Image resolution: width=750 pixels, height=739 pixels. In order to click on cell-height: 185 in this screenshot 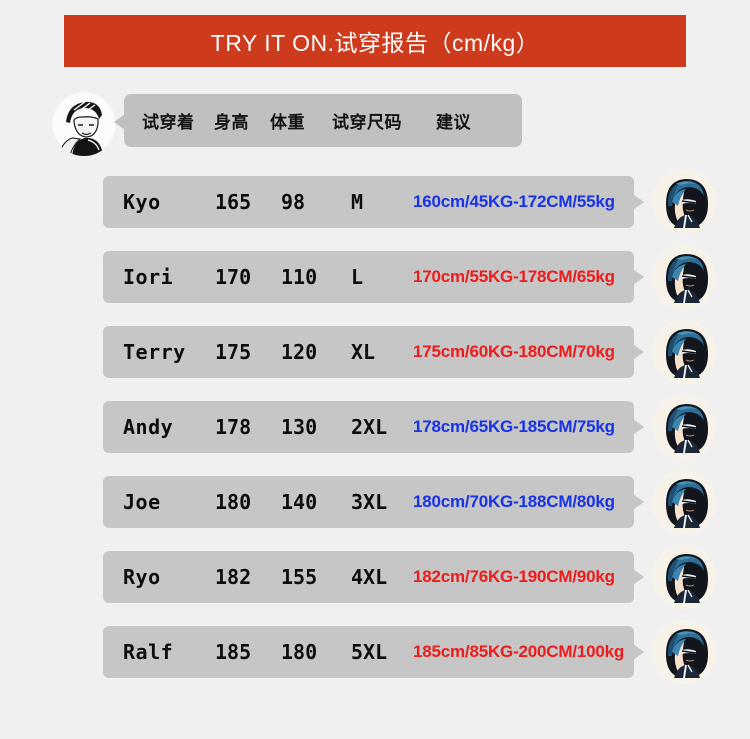, I will do `click(233, 652)`.